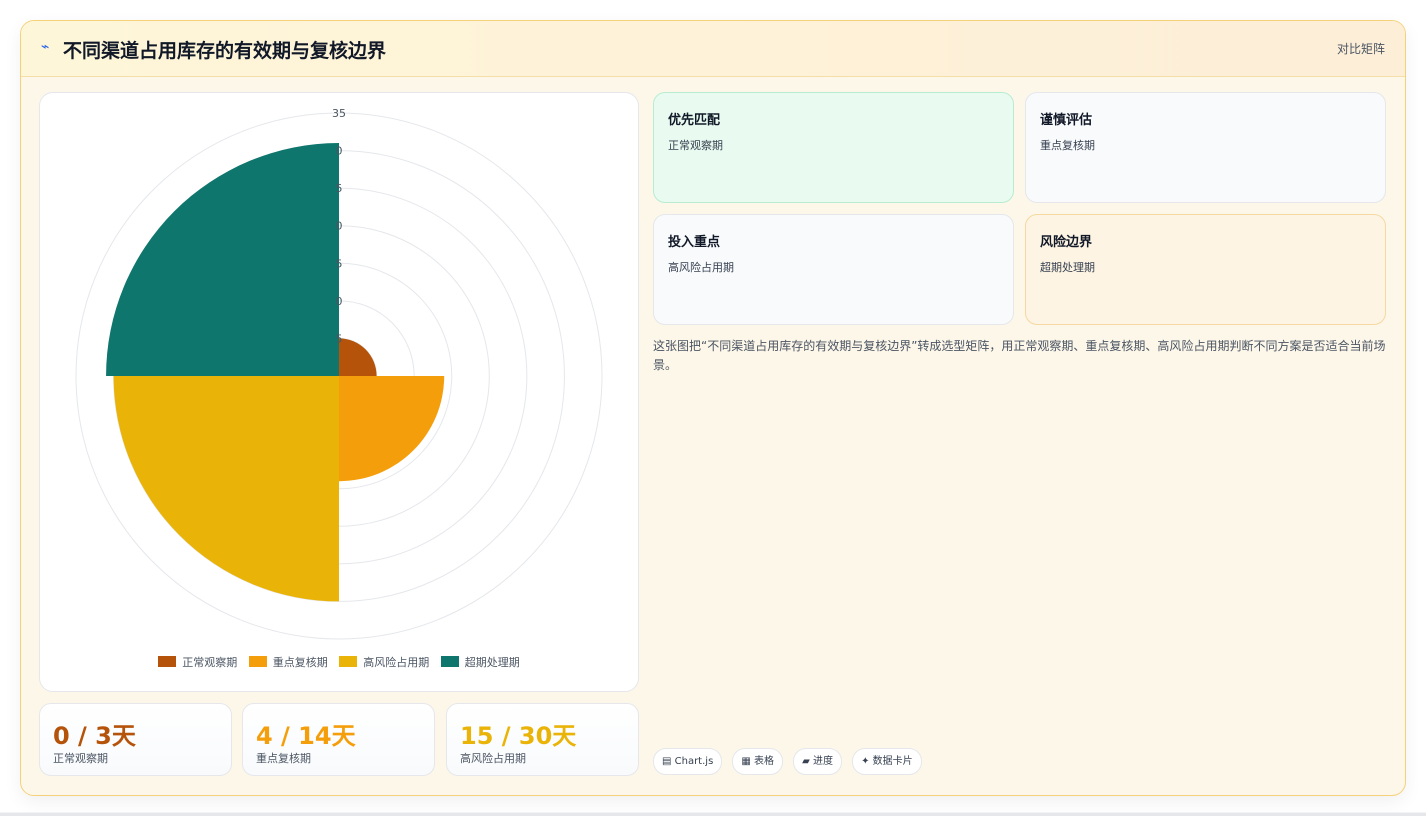  What do you see at coordinates (492, 662) in the screenshot?
I see `legend-label: 超期处理期` at bounding box center [492, 662].